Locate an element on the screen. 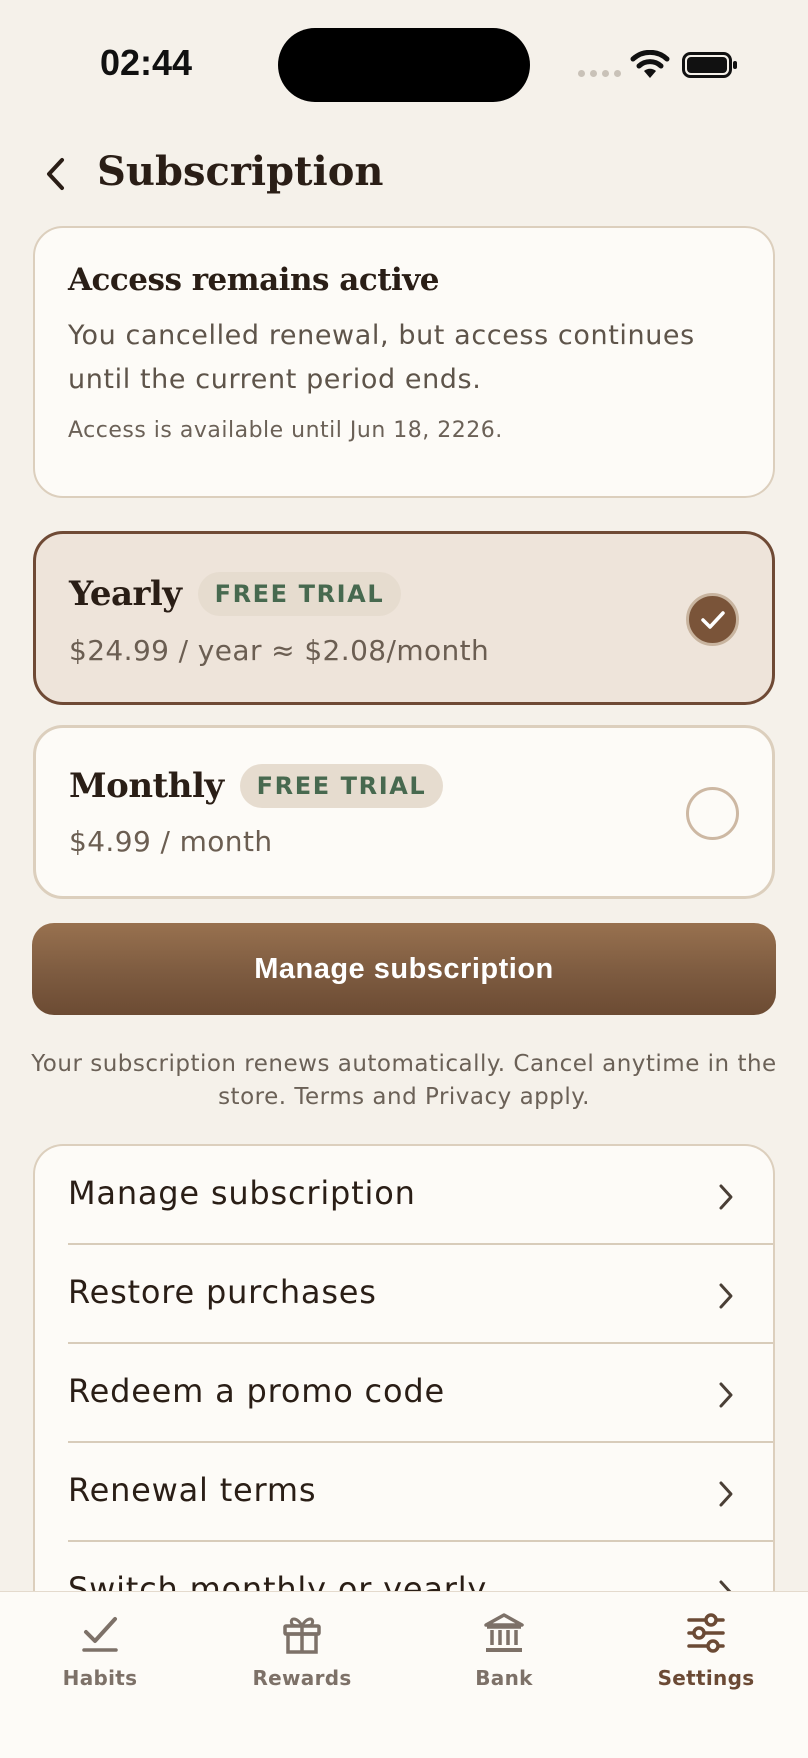  option-manage-subscription: Manage subscription is located at coordinates (404, 1195).